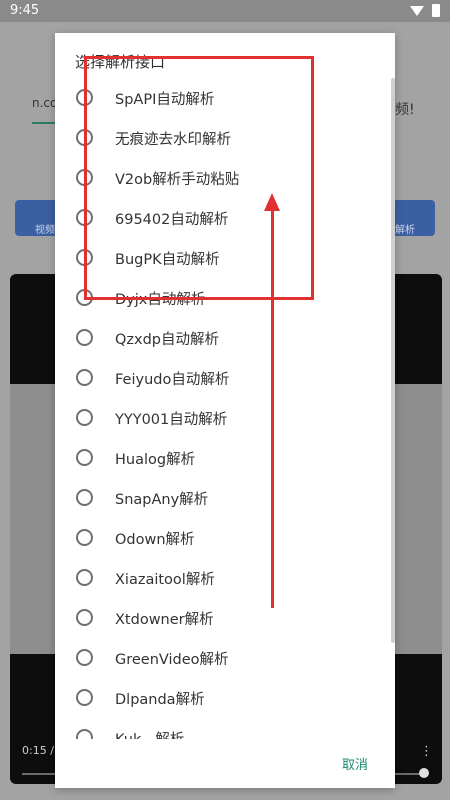  I want to click on parser-option: Qzxdp自动解析, so click(225, 339).